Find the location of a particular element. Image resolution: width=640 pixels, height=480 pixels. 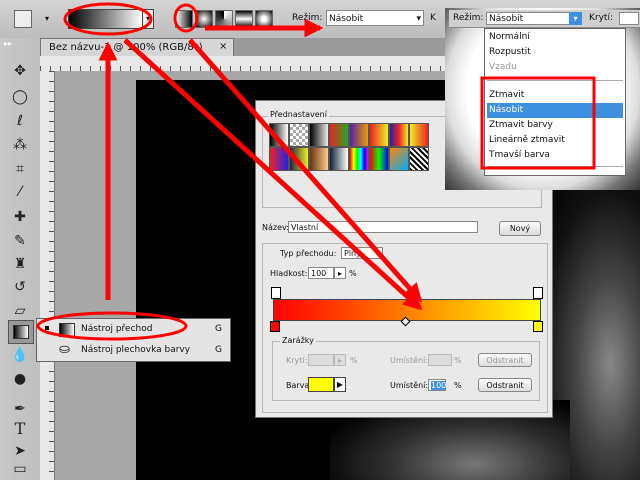

annotation-ellipse-linear-gradient is located at coordinates (186, 18).